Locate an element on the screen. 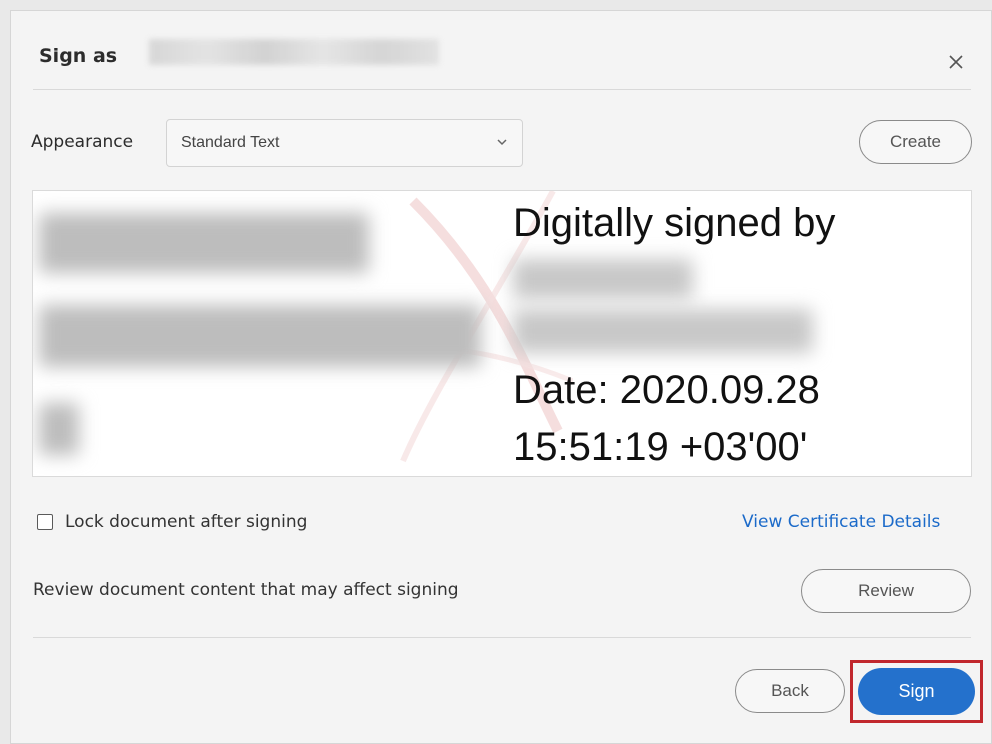 The height and width of the screenshot is (744, 992). back-button: Back is located at coordinates (790, 691).